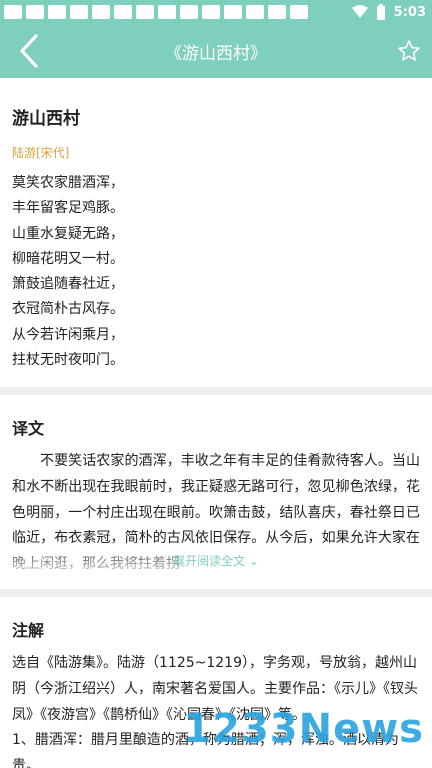  Describe the element at coordinates (68, 309) in the screenshot. I see `poem-line: 衣冠简朴古风存。` at that location.